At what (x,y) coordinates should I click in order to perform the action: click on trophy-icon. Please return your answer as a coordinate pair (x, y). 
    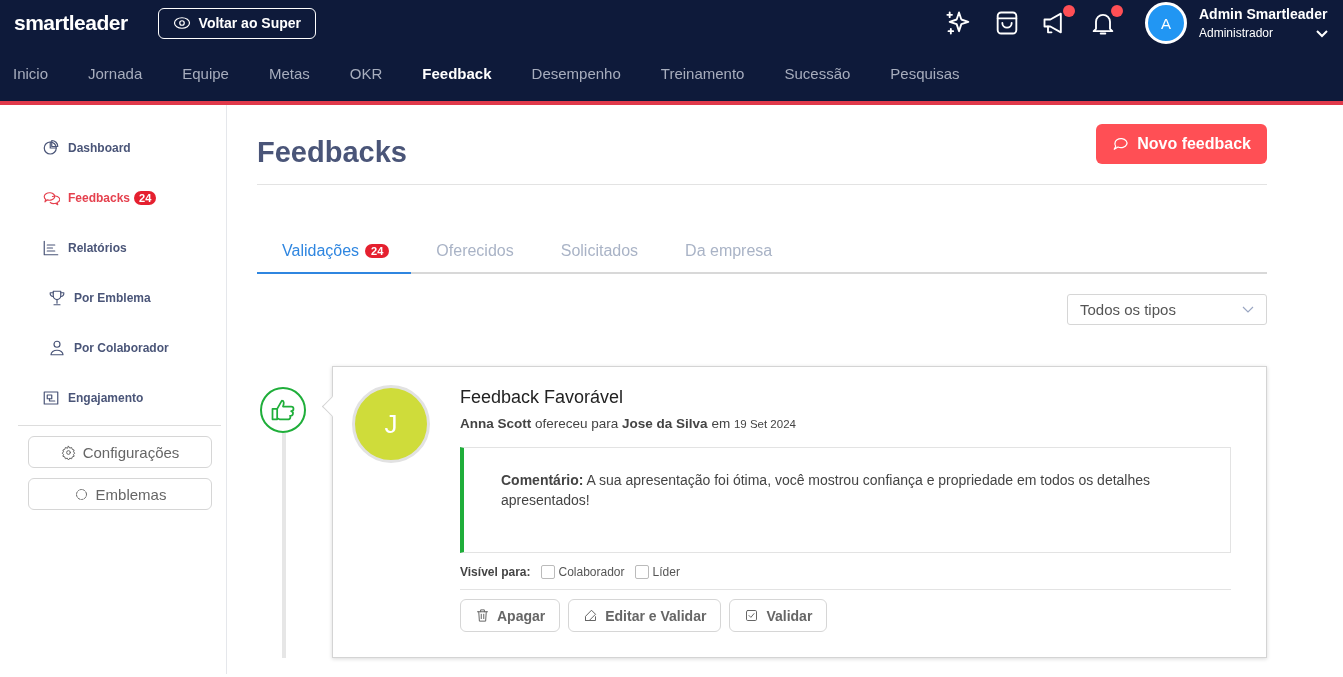
    Looking at the image, I should click on (57, 298).